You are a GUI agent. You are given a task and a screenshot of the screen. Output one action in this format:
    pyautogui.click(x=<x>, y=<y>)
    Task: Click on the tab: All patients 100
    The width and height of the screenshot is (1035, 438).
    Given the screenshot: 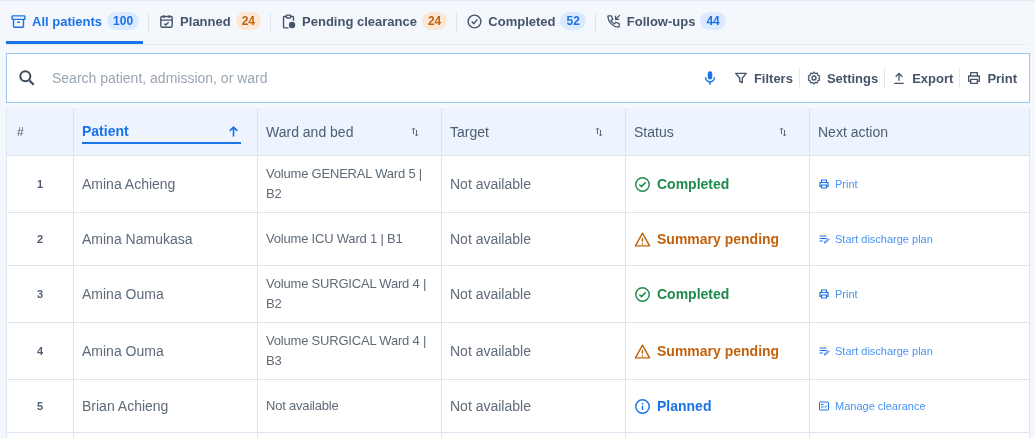 What is the action you would take?
    pyautogui.click(x=75, y=22)
    